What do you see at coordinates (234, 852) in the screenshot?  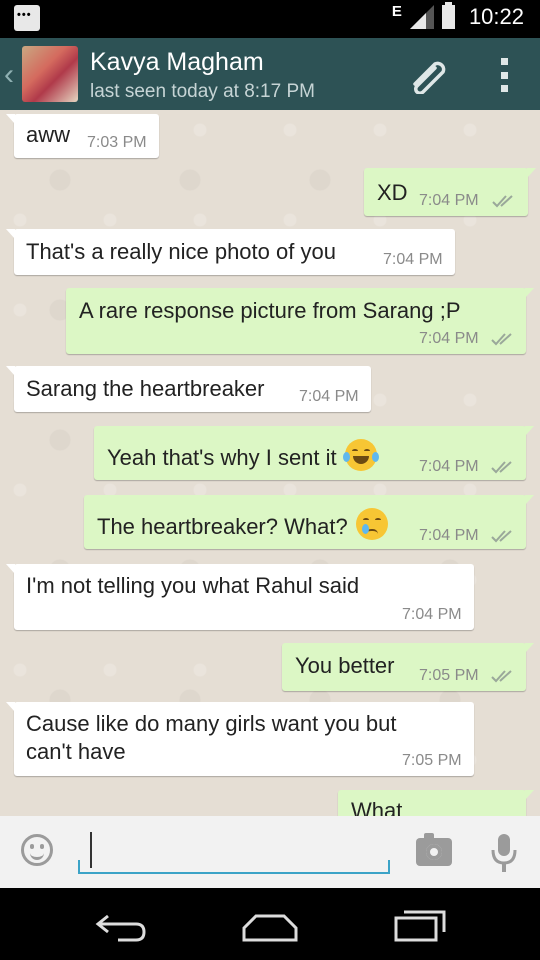 I see `message-input` at bounding box center [234, 852].